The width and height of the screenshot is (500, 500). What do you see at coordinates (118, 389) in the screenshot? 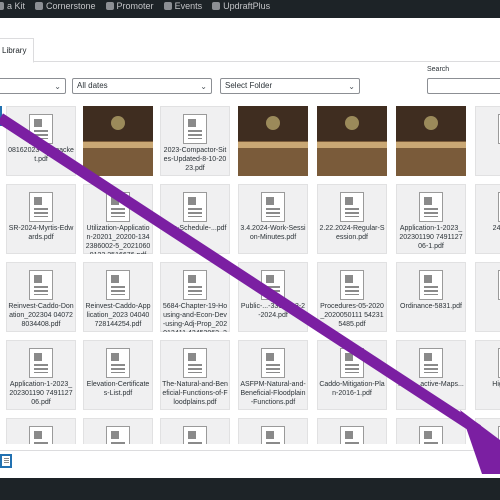
I see `attachment-filename: Elevation-Certificates-List.pdf` at bounding box center [118, 389].